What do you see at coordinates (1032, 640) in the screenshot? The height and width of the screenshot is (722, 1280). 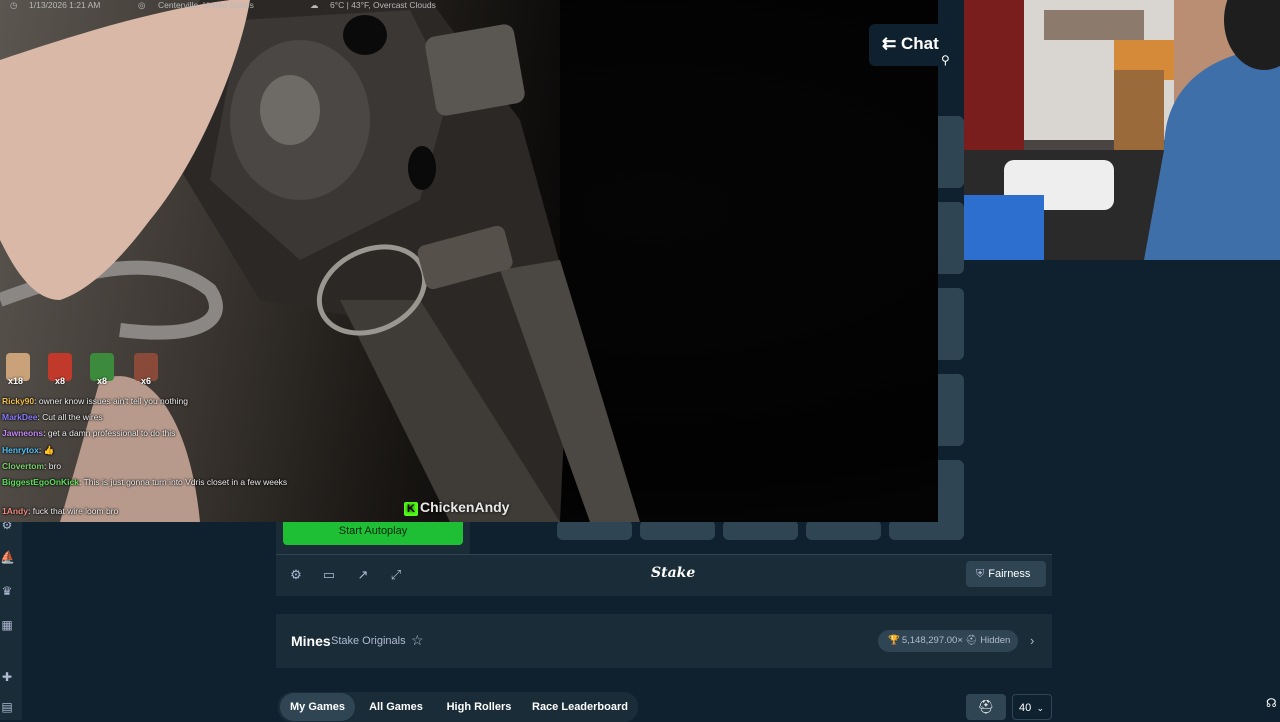 I see `chevron-right-icon: ›` at bounding box center [1032, 640].